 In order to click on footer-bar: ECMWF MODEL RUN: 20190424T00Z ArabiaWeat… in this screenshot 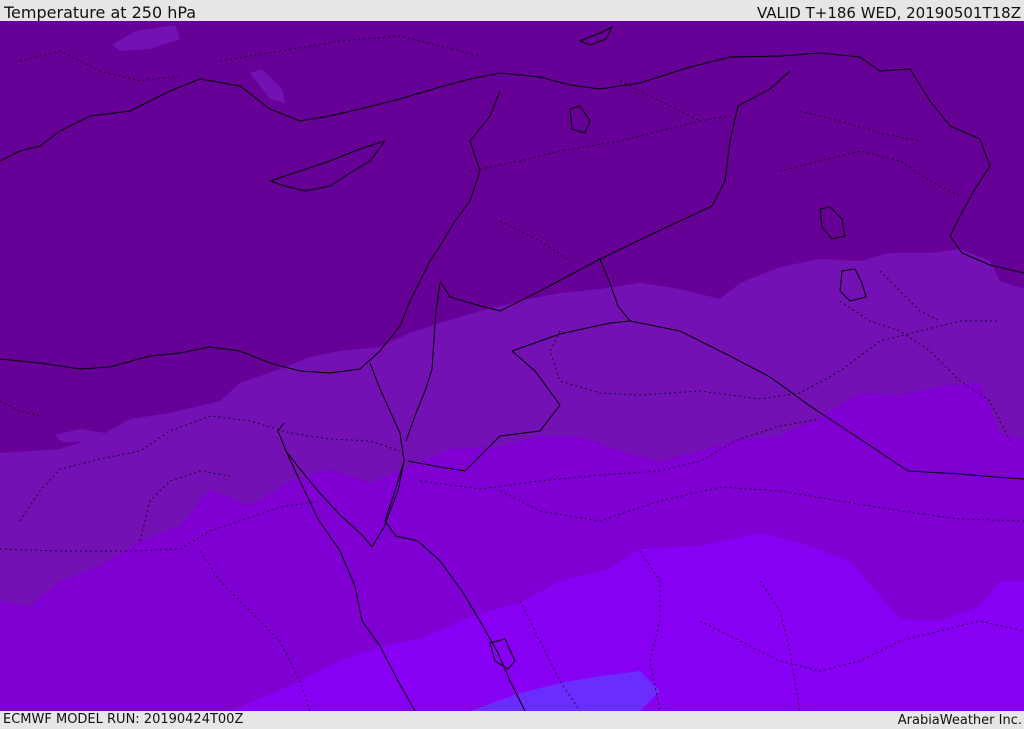, I will do `click(512, 720)`.